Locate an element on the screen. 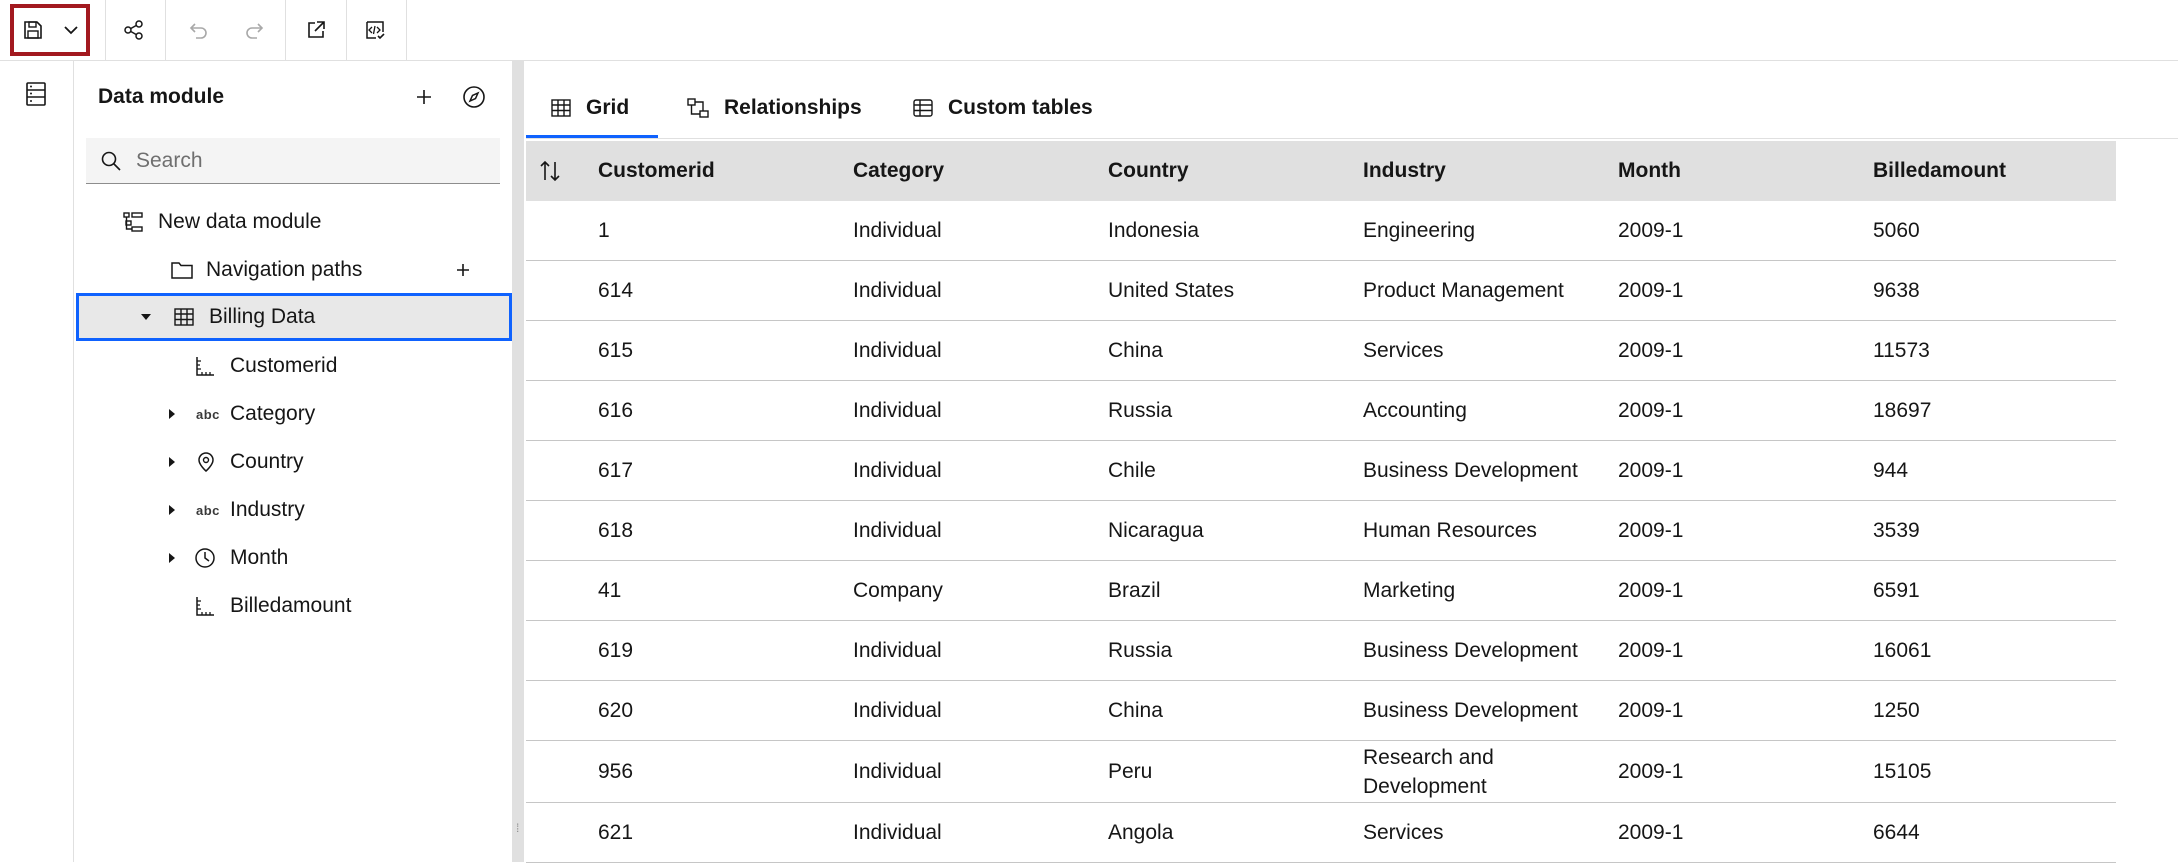 The image size is (2178, 863). cell: 620 is located at coordinates (616, 710).